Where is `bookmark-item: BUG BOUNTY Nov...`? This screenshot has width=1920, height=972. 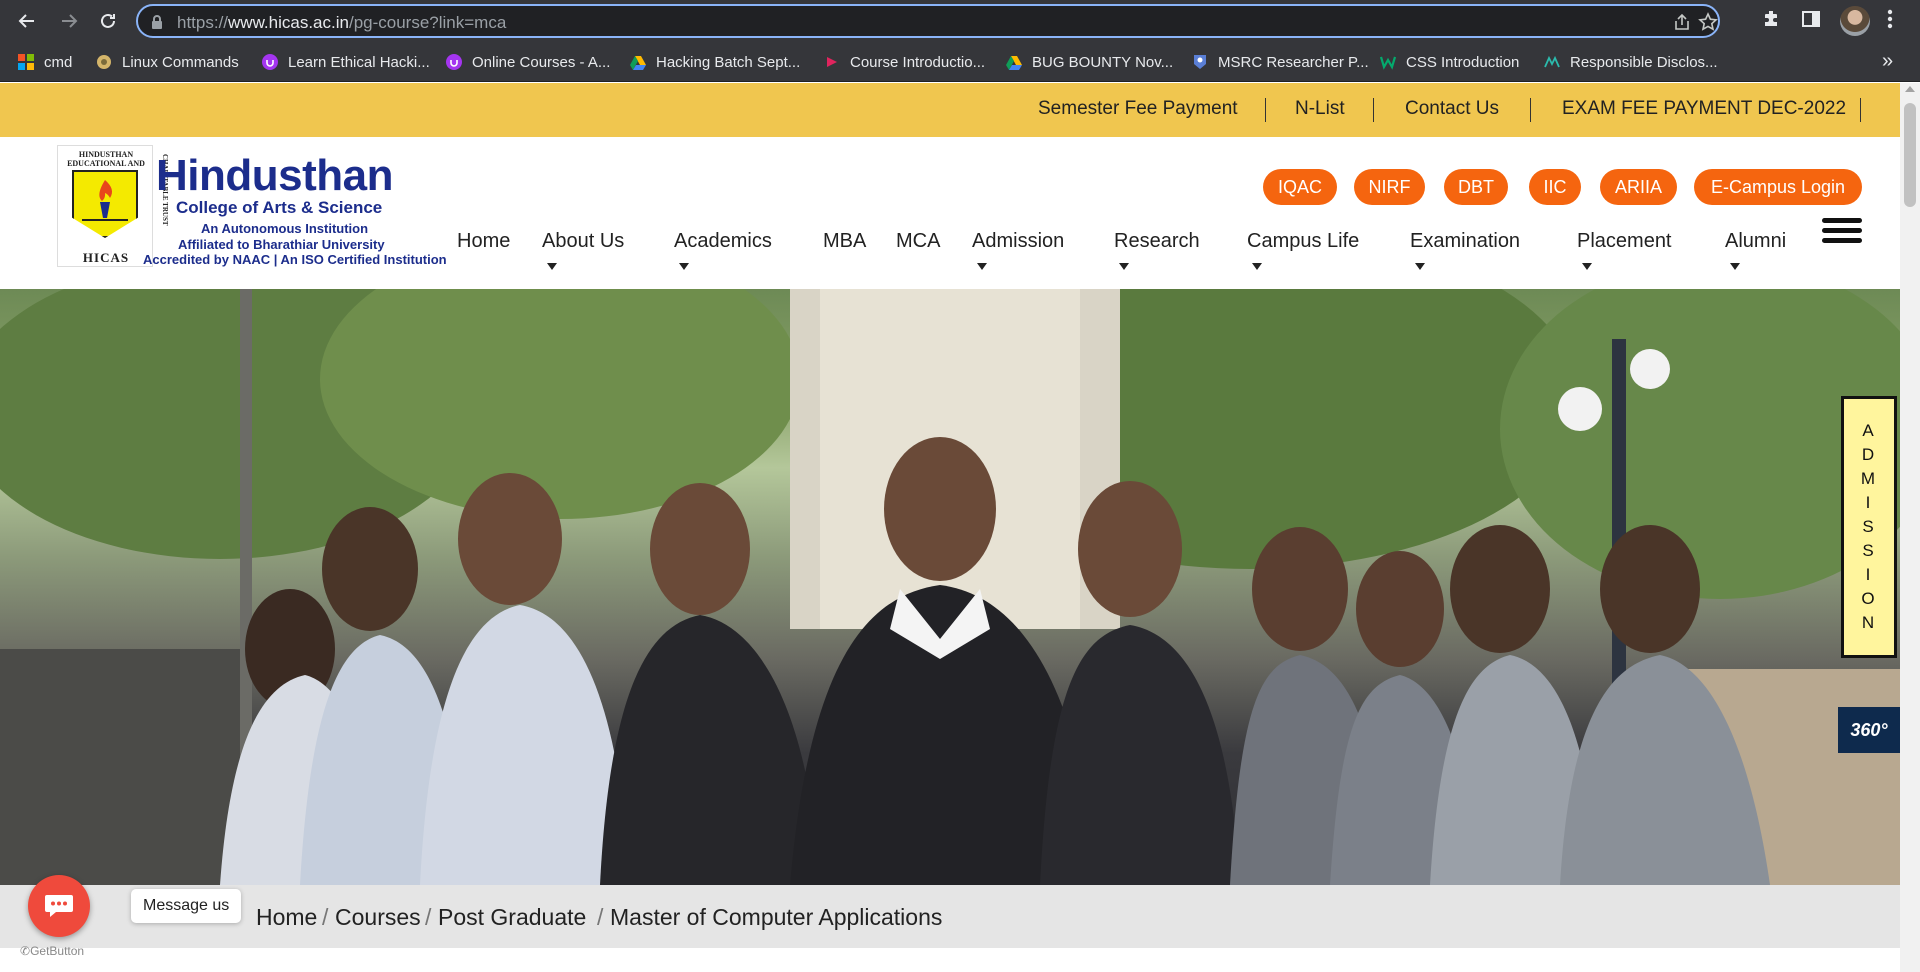
bookmark-item: BUG BOUNTY Nov... is located at coordinates (1089, 62).